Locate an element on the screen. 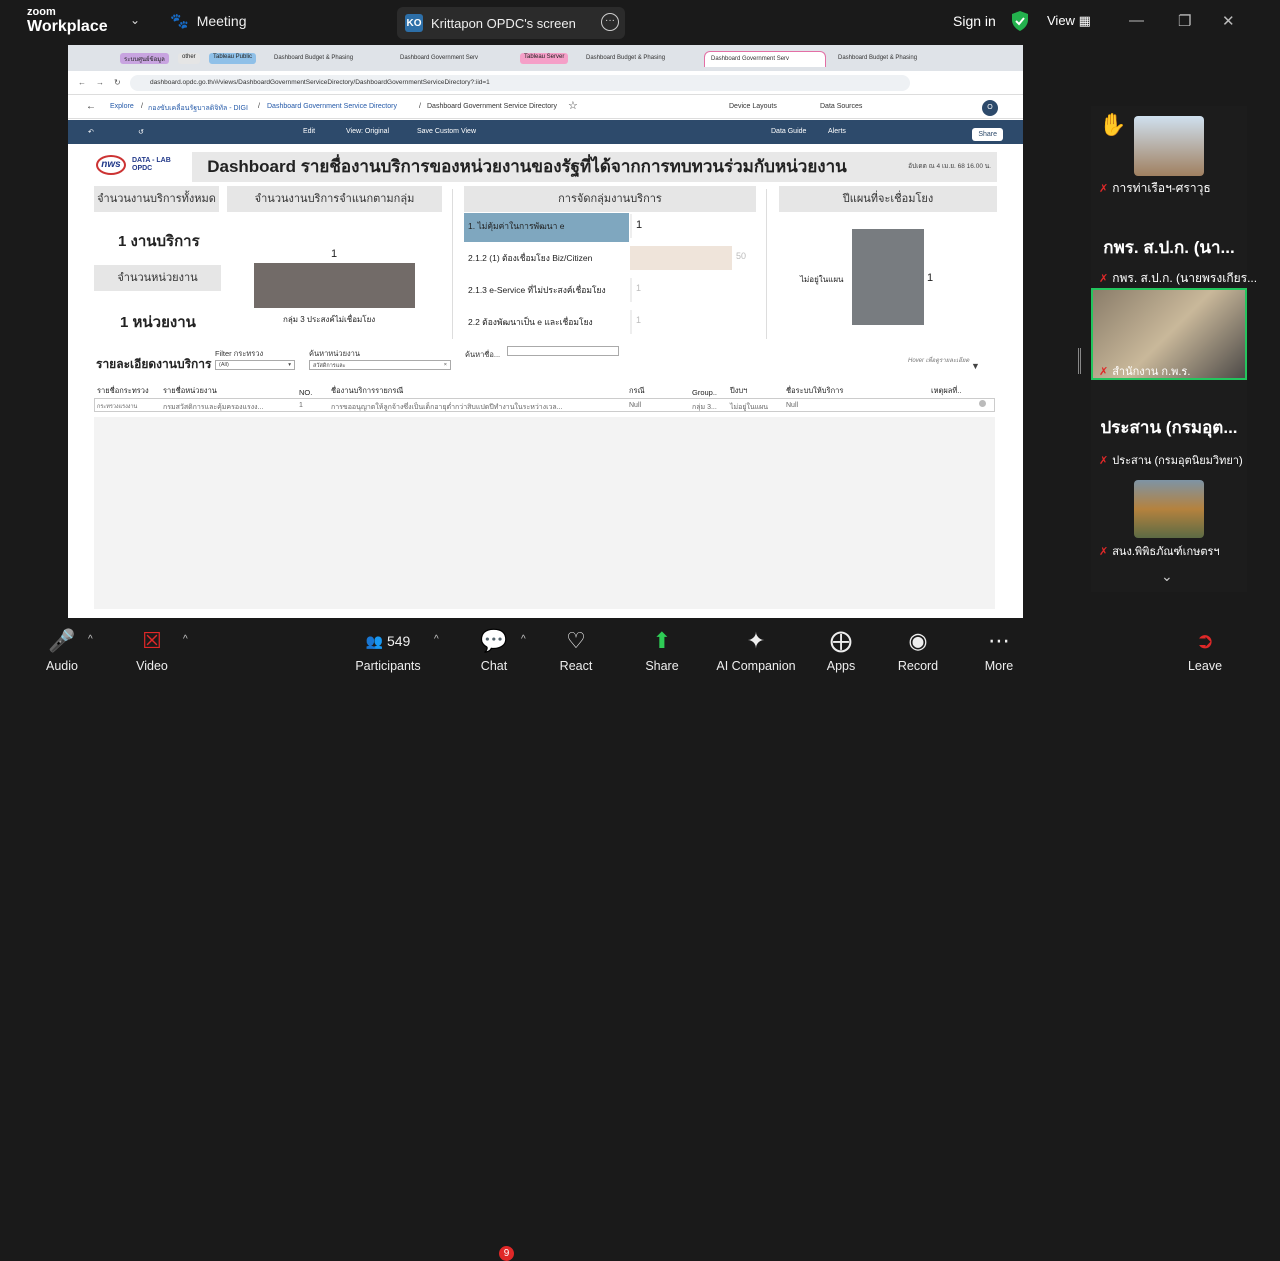 This screenshot has width=1280, height=1261. tab-group-other: other is located at coordinates (189, 58).